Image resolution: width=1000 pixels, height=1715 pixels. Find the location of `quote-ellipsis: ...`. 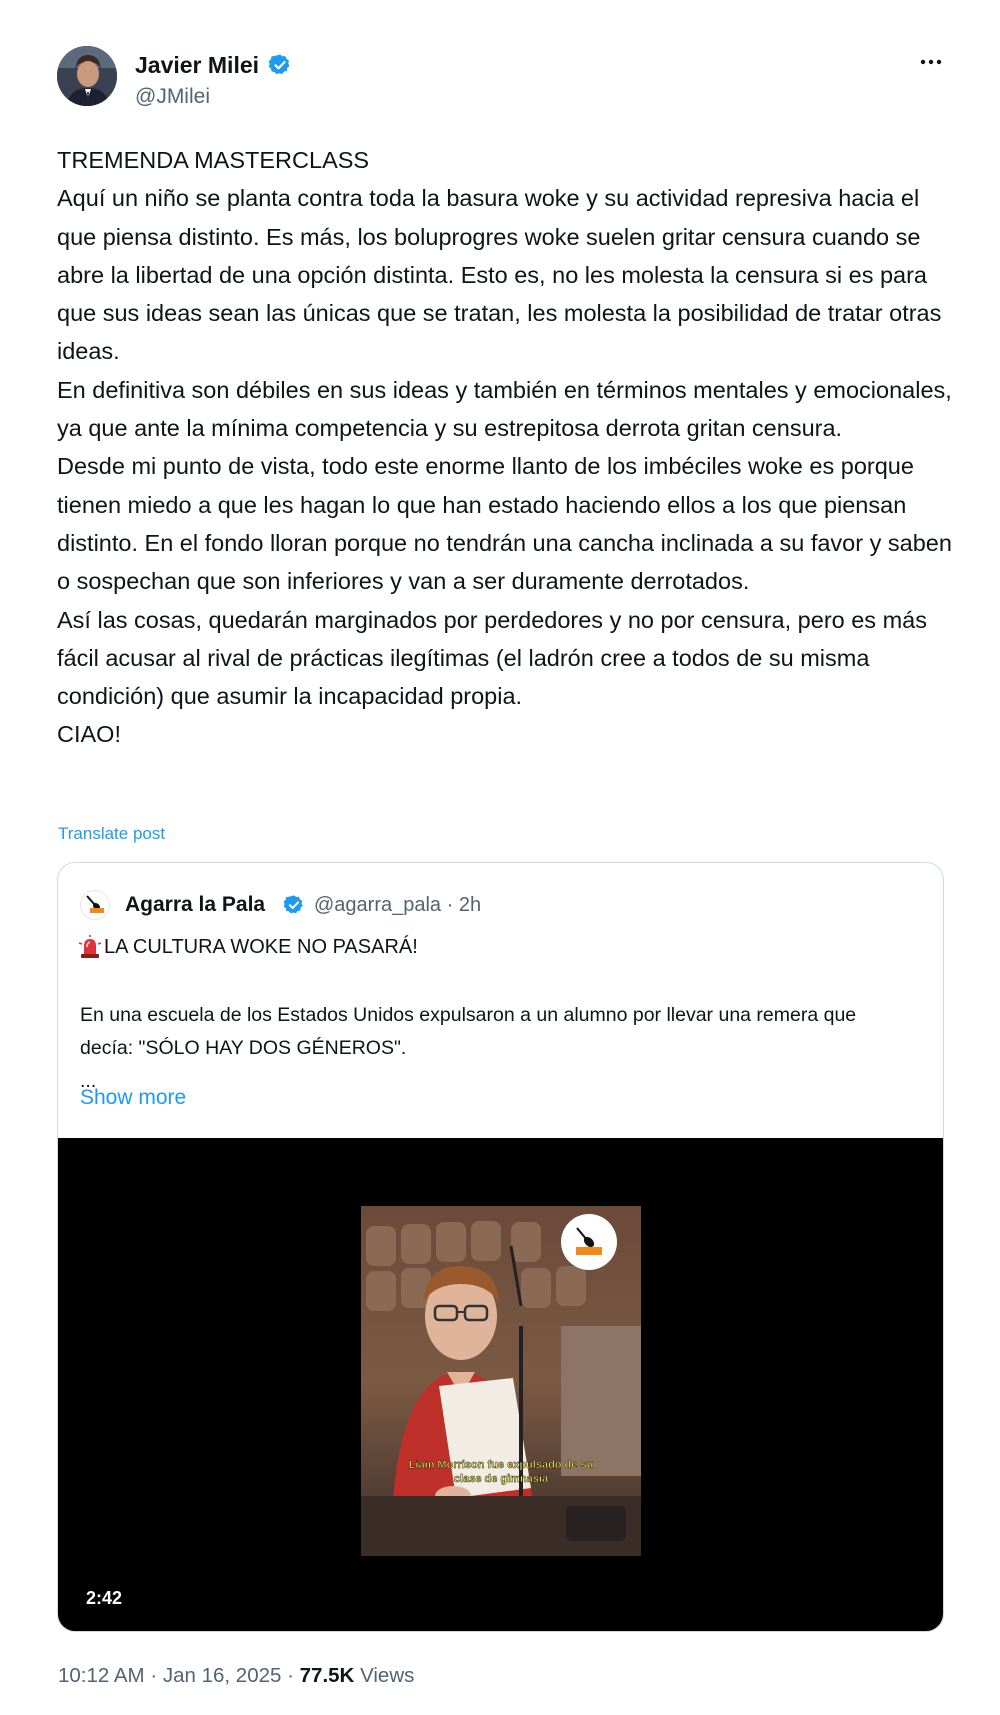

quote-ellipsis: ... is located at coordinates (88, 1081).